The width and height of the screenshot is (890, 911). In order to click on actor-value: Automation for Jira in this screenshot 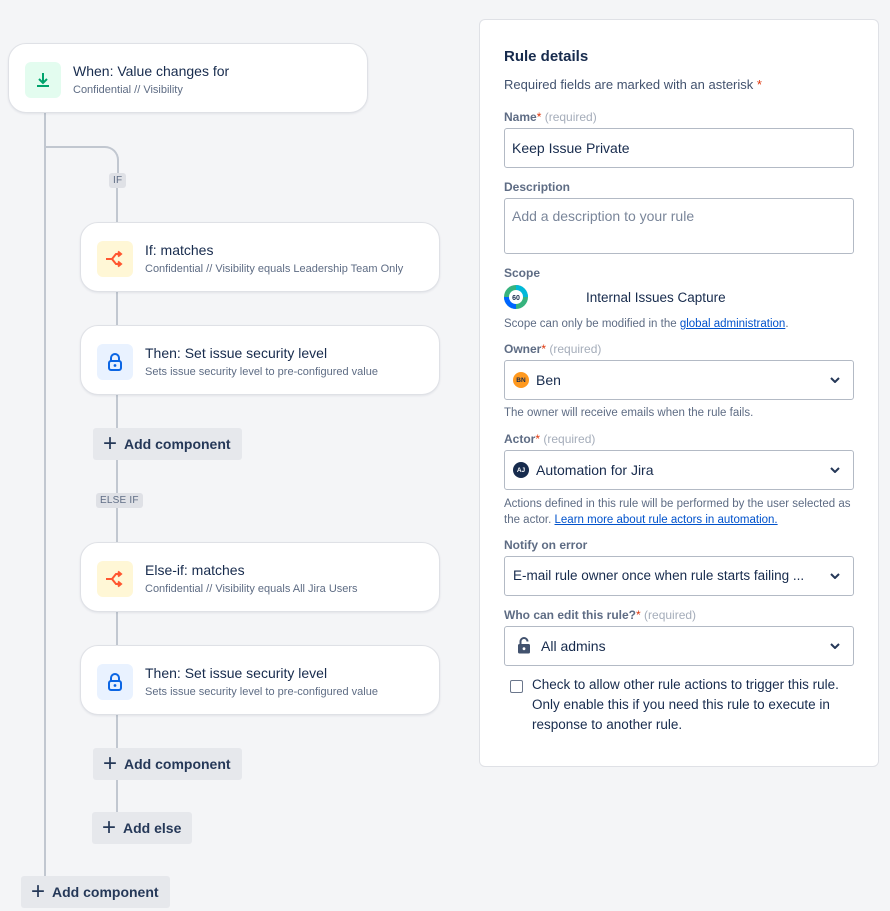, I will do `click(595, 470)`.